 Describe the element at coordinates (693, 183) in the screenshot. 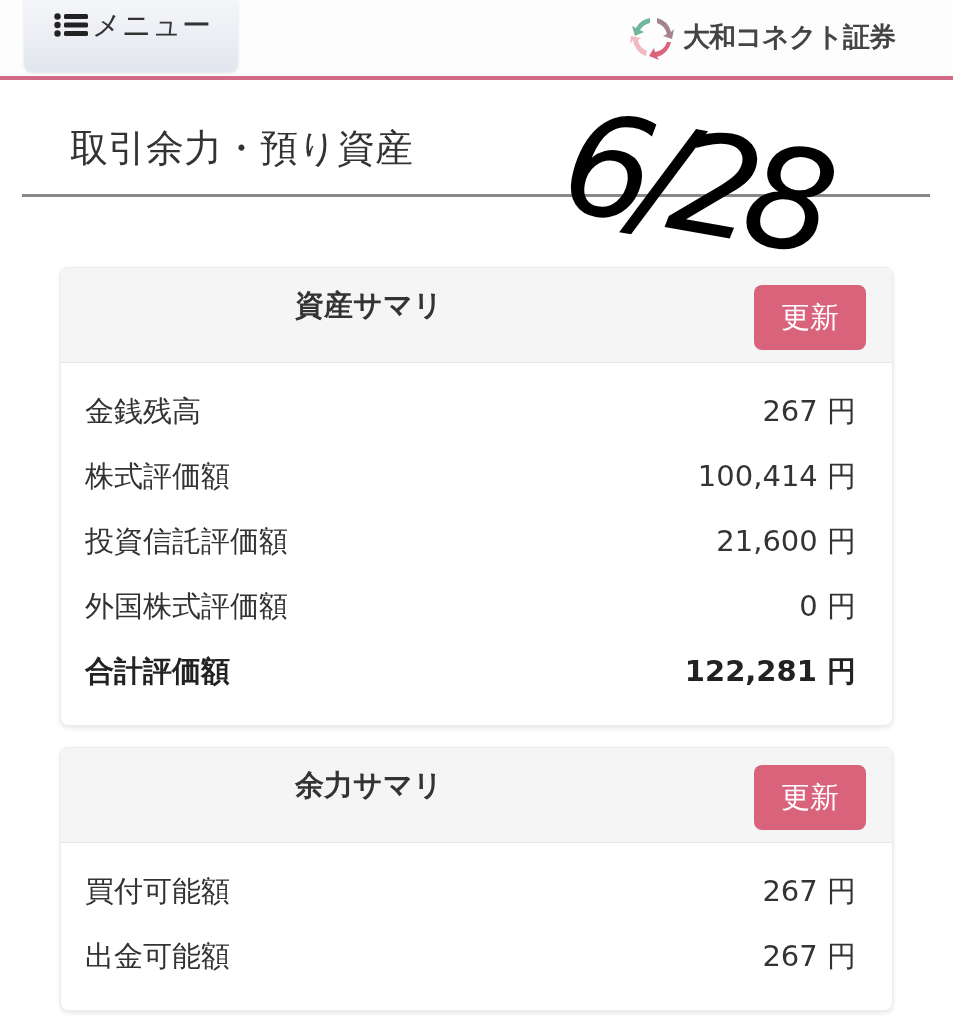

I see `handwritten-note: 6/28` at that location.